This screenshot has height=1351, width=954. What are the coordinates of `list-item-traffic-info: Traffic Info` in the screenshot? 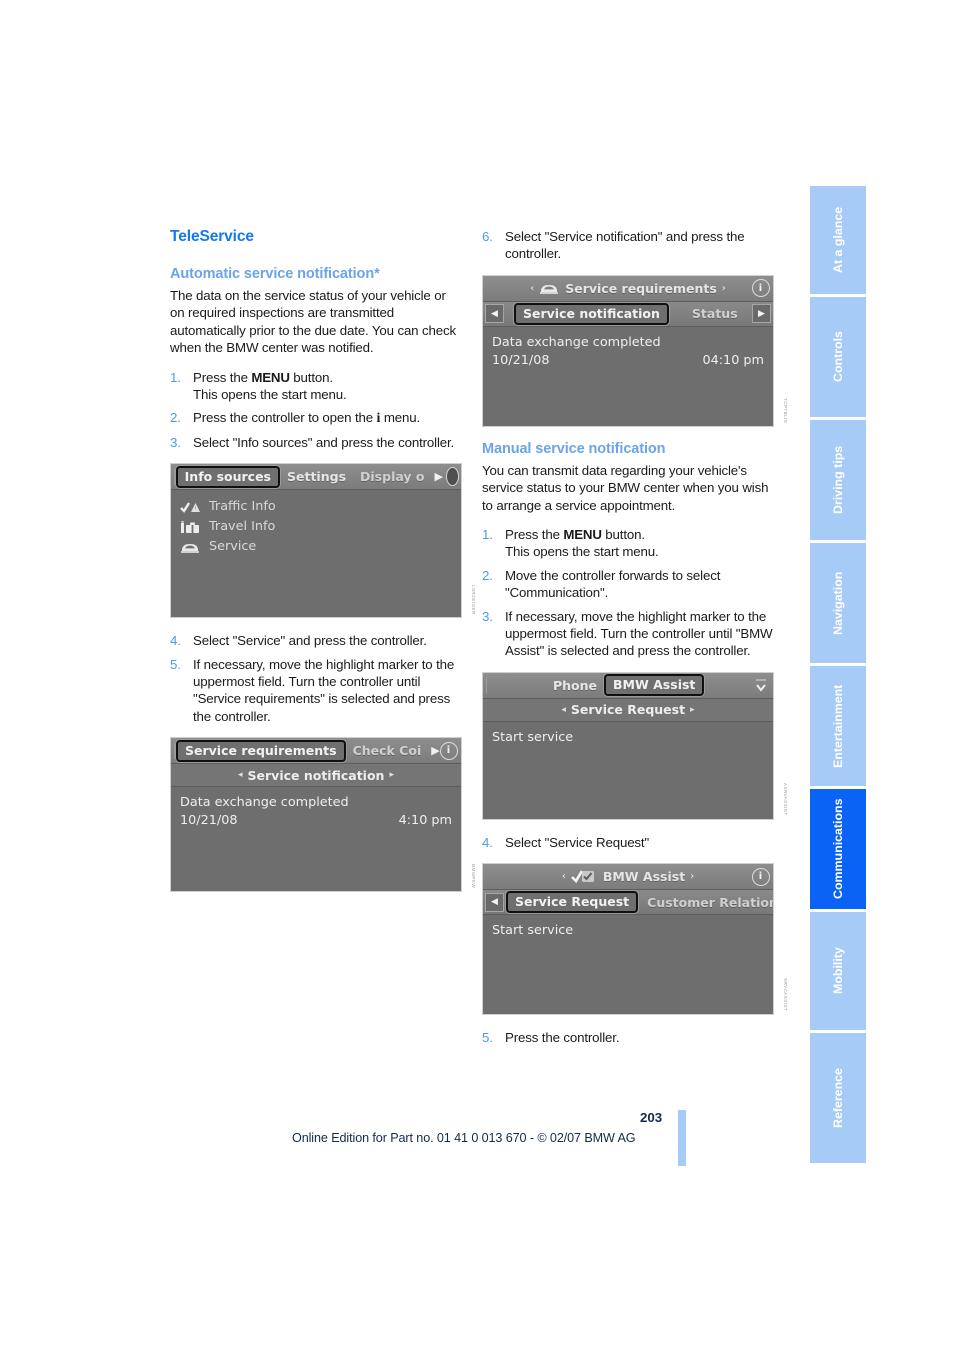 It's located at (316, 507).